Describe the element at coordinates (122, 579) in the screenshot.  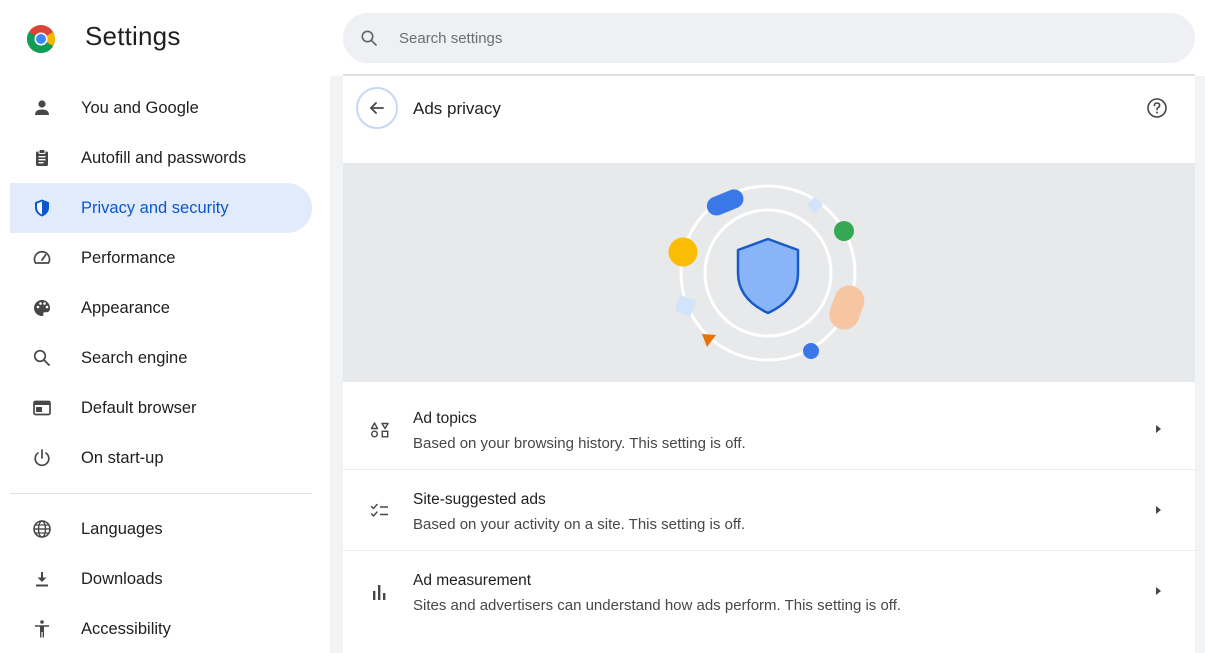
I see `sidebar-item-label: Downloads` at that location.